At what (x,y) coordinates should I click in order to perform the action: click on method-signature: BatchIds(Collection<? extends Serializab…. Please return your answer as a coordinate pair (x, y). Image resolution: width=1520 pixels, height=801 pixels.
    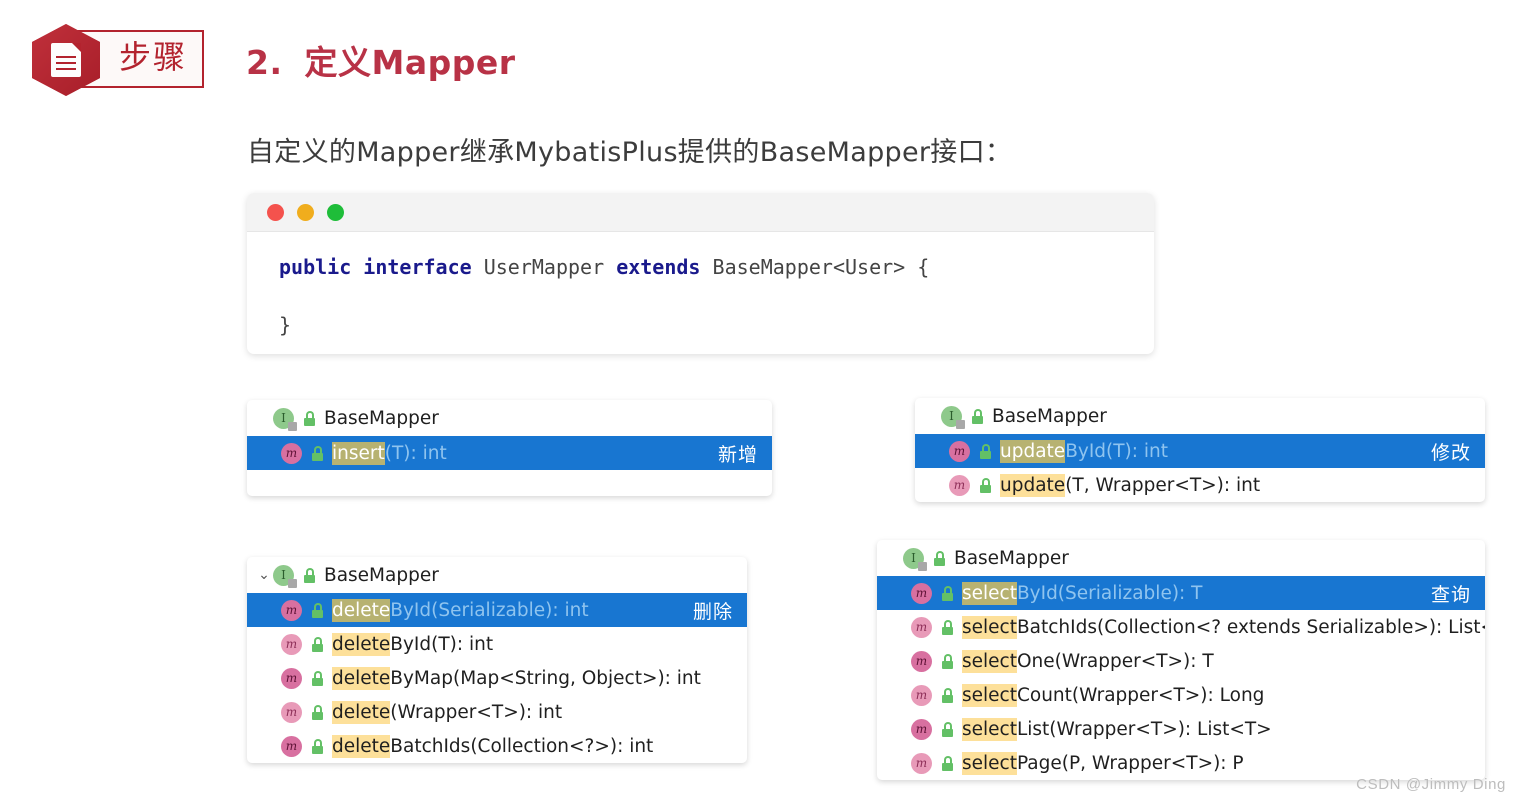
    Looking at the image, I should click on (1250, 627).